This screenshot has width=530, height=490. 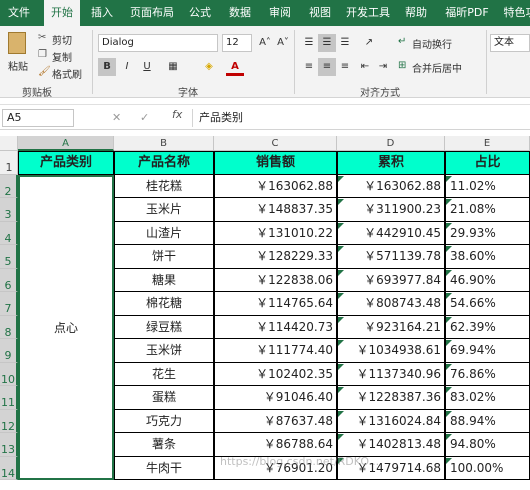 I want to click on cumulative-cell: ￥163062.88, so click(x=391, y=186).